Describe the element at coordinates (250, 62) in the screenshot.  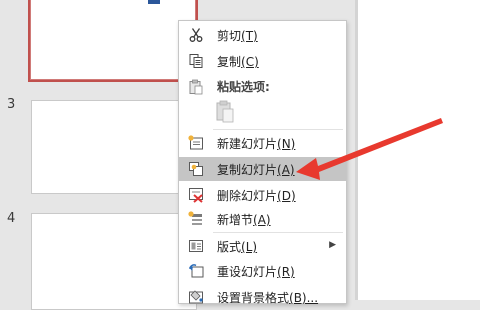
I see `copy-hotkey: (C)` at that location.